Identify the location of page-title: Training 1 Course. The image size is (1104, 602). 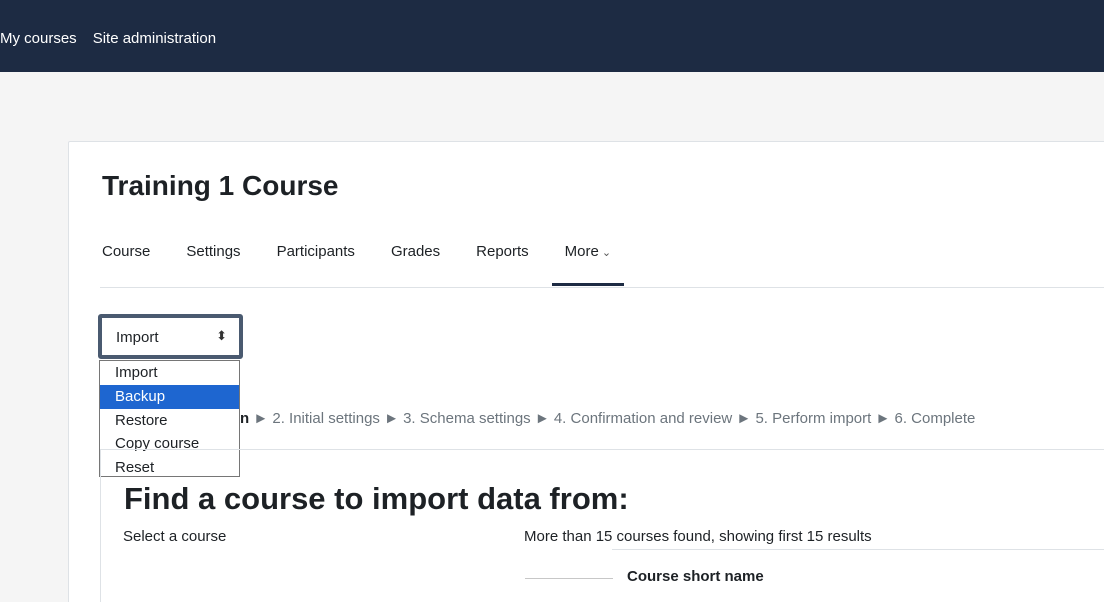
(220, 185).